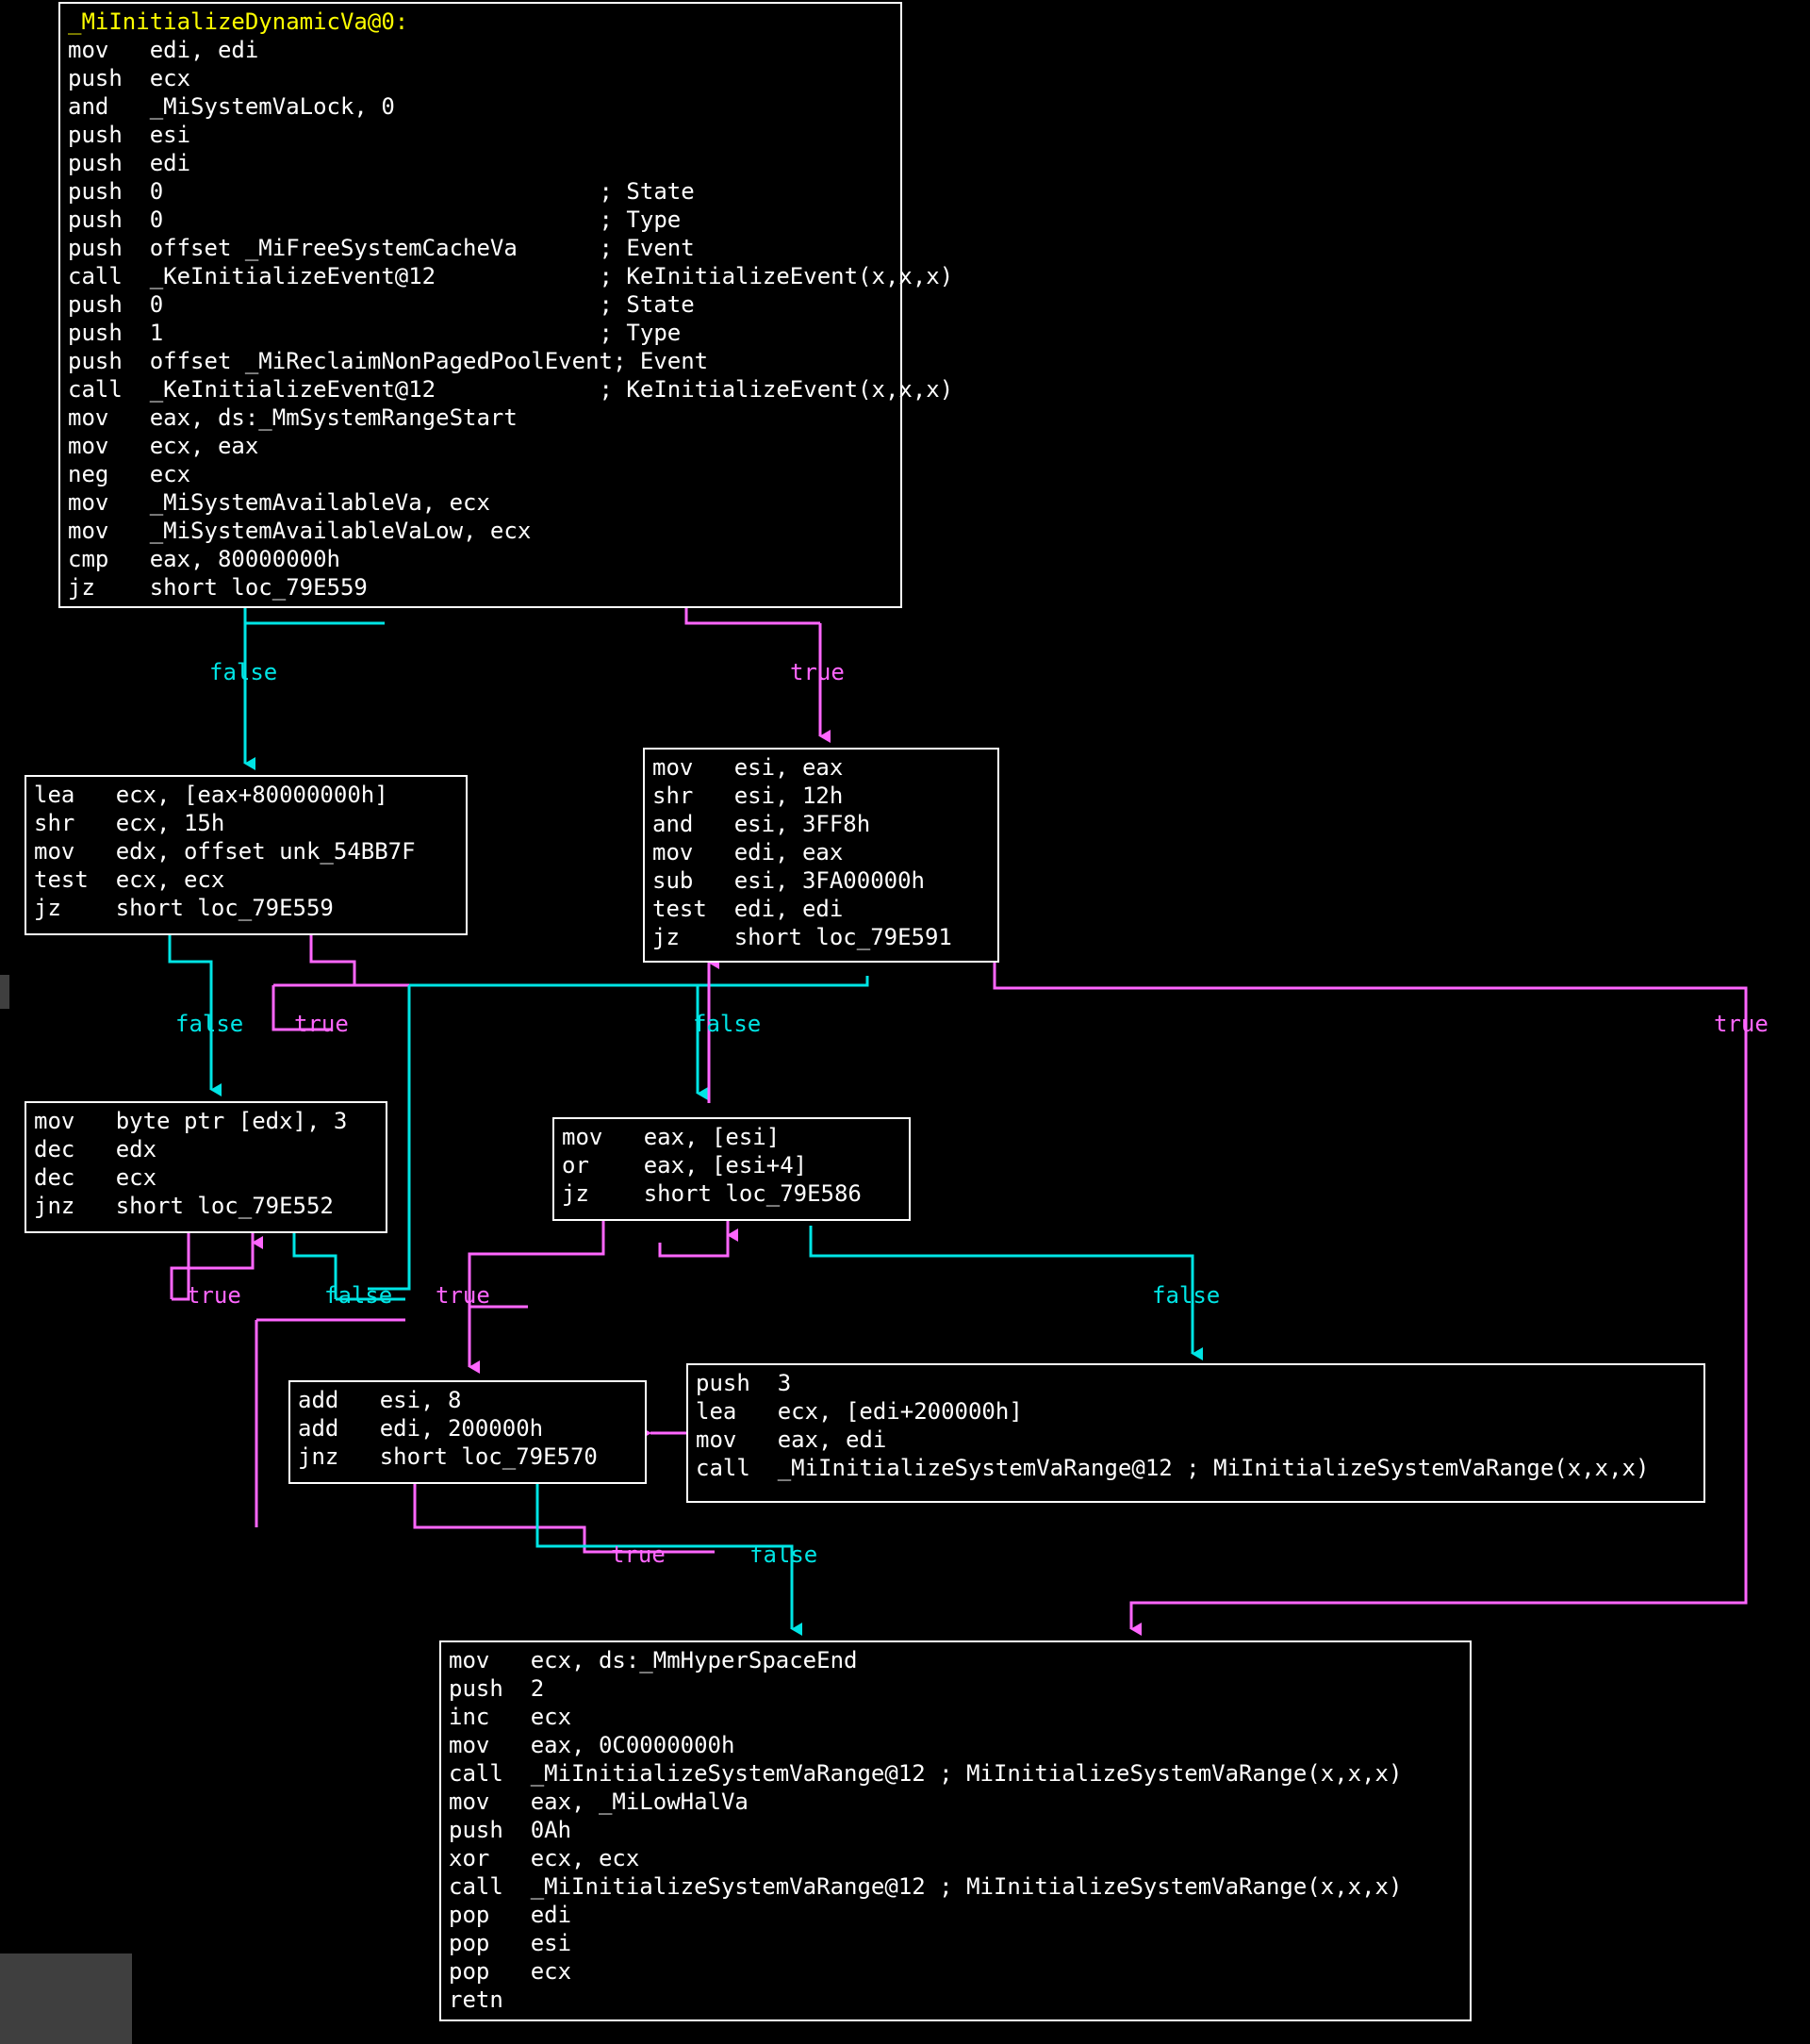  Describe the element at coordinates (511, 1943) in the screenshot. I see `instruction-line: pop esi` at that location.